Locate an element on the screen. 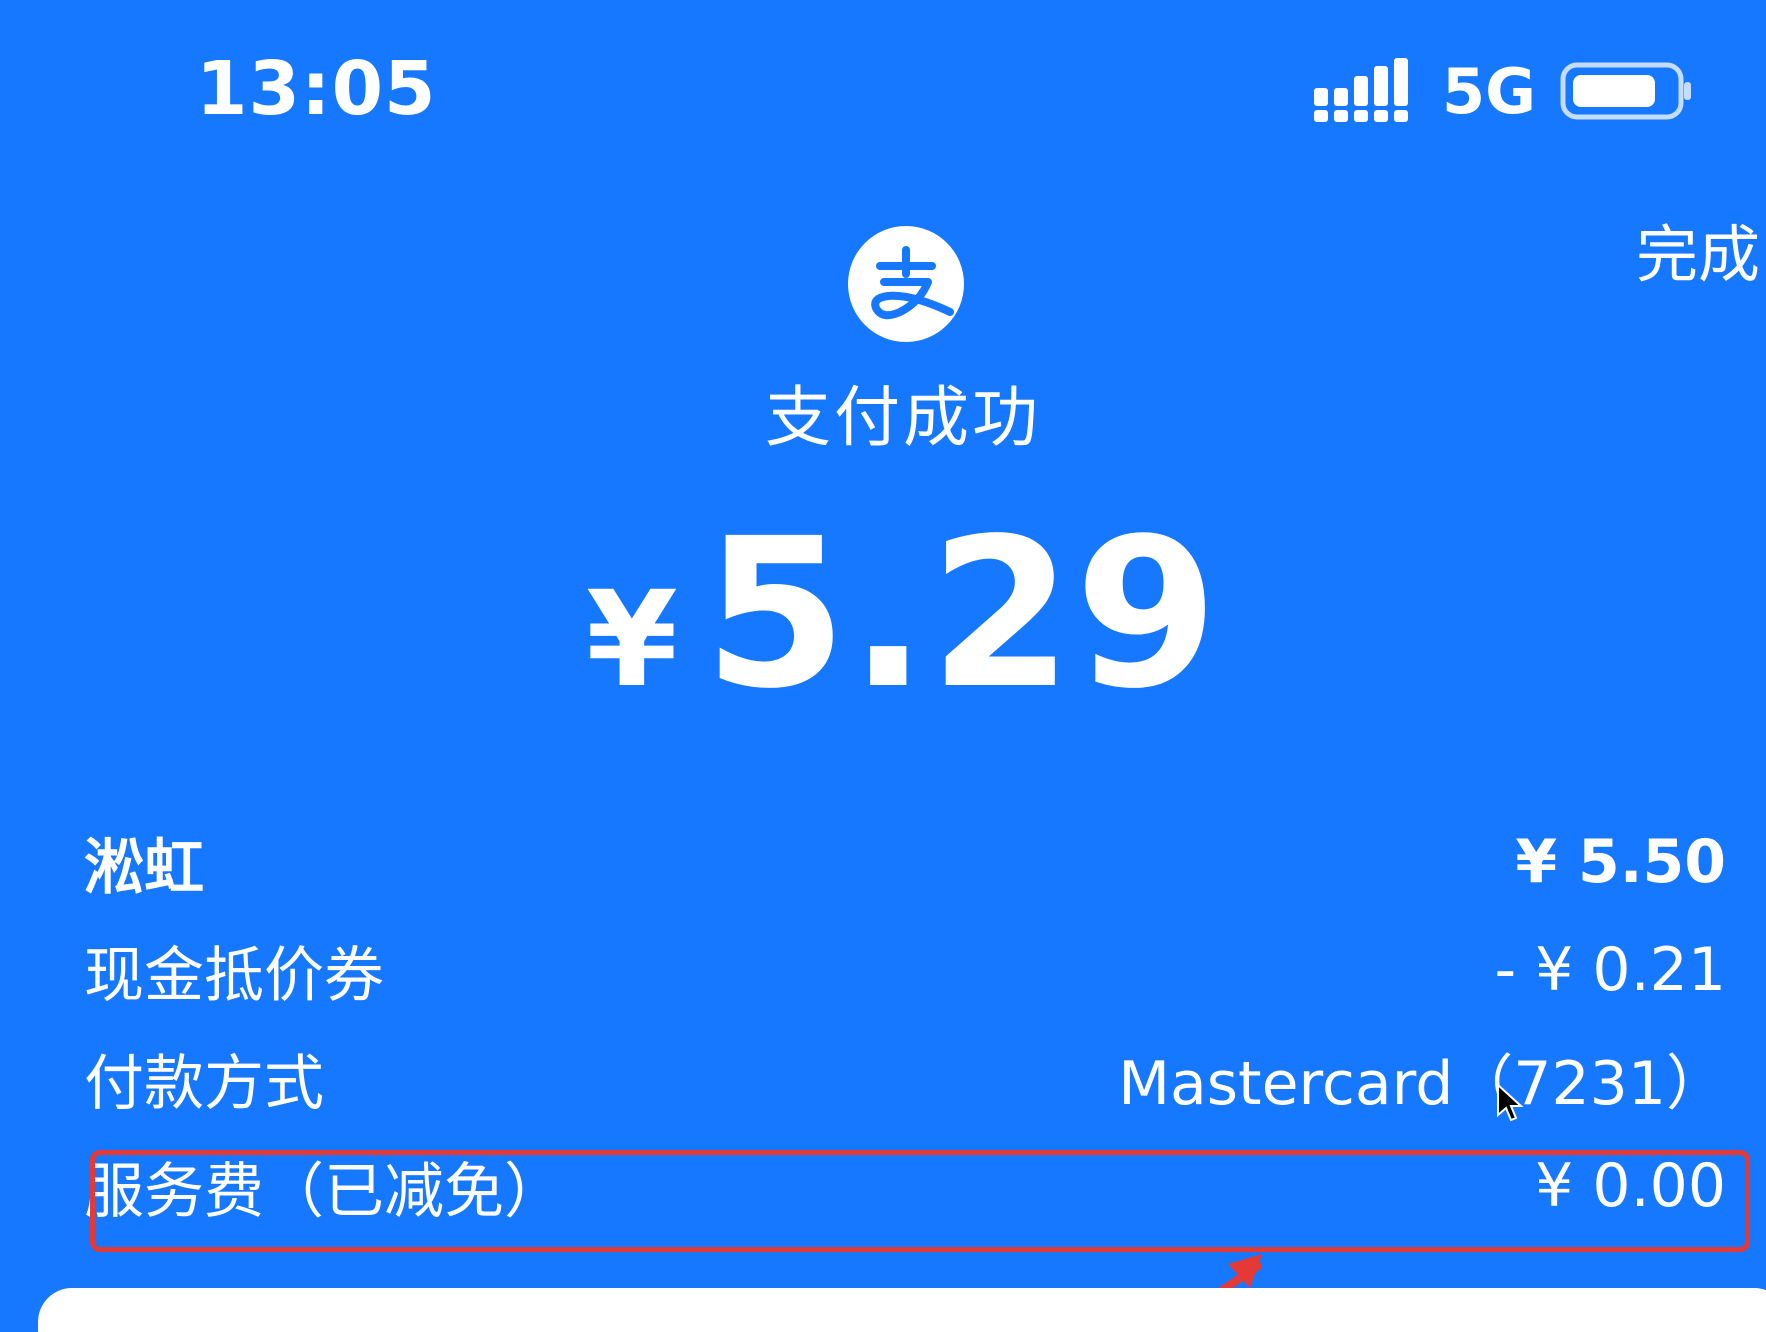 The height and width of the screenshot is (1332, 1766). signal-bars-icon is located at coordinates (1361, 90).